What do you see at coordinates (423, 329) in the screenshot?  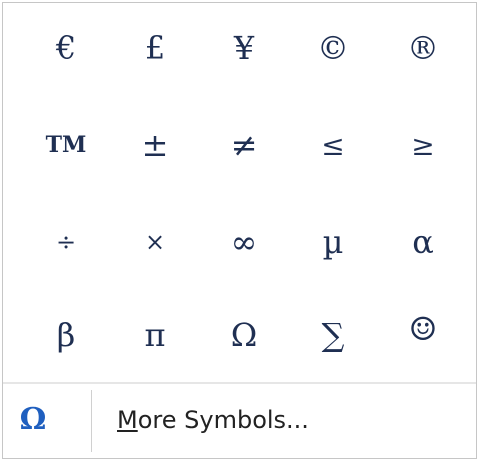 I see `symbol-smiley: ☺` at bounding box center [423, 329].